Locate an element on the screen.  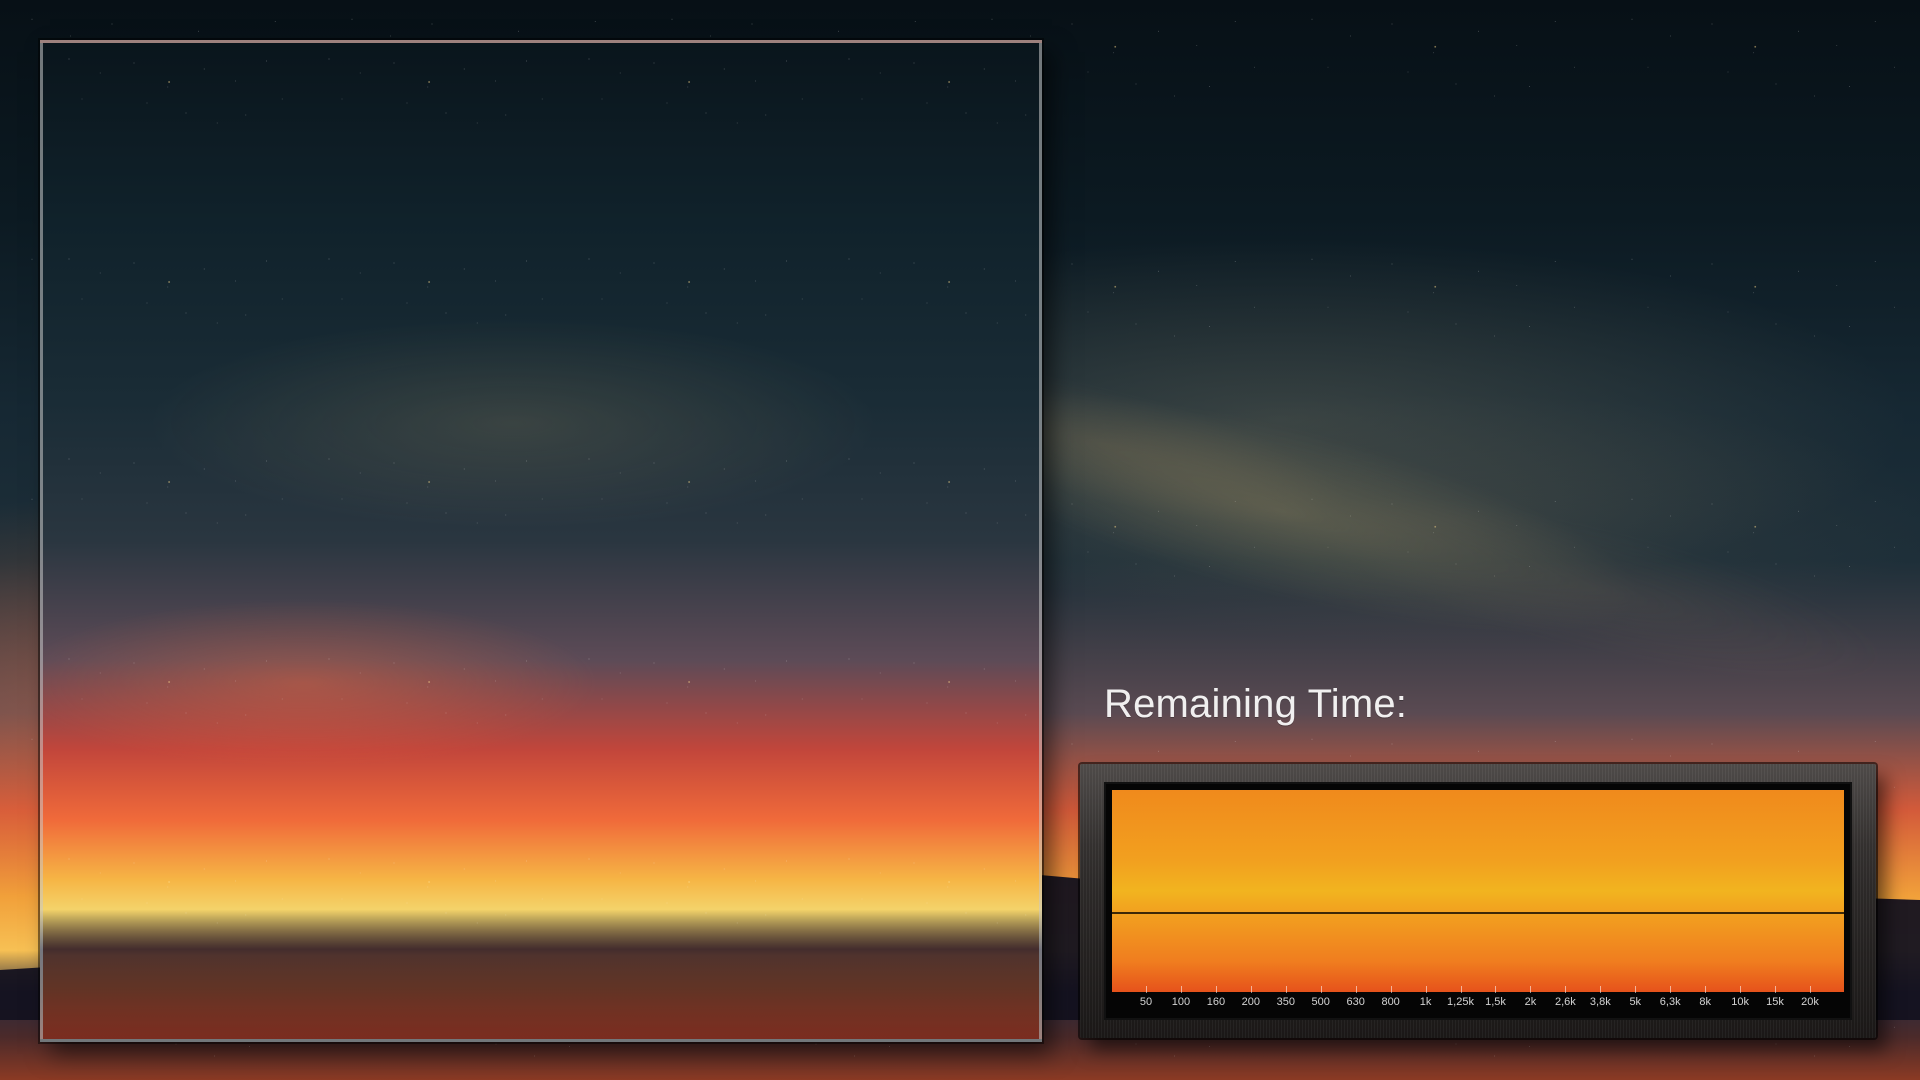
water-reflection is located at coordinates (541, 979).